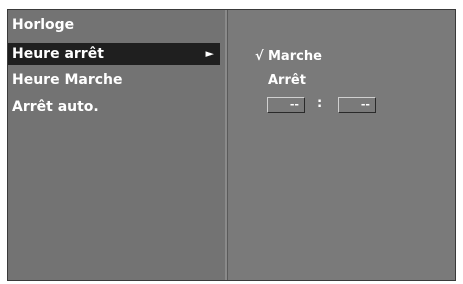 The height and width of the screenshot is (284, 463). What do you see at coordinates (287, 81) in the screenshot?
I see `option-arret: Arrêt` at bounding box center [287, 81].